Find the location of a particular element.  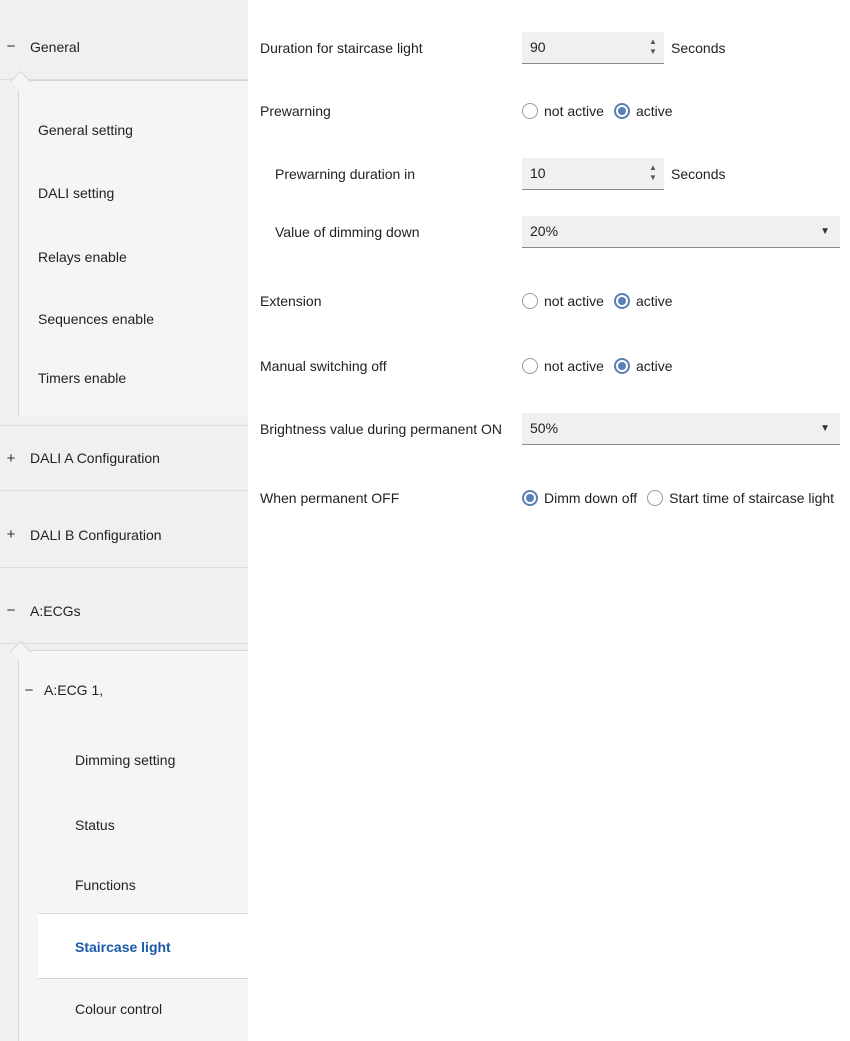

manual-off-label: Manual switching off is located at coordinates (323, 366).